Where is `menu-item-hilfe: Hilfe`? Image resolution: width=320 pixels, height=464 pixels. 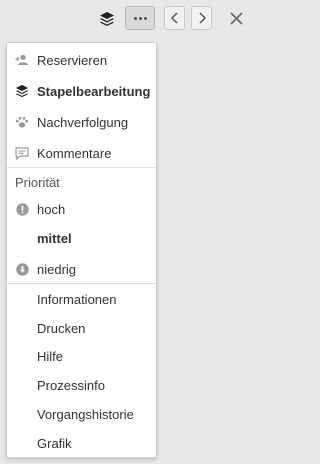
menu-item-hilfe: Hilfe is located at coordinates (81, 356).